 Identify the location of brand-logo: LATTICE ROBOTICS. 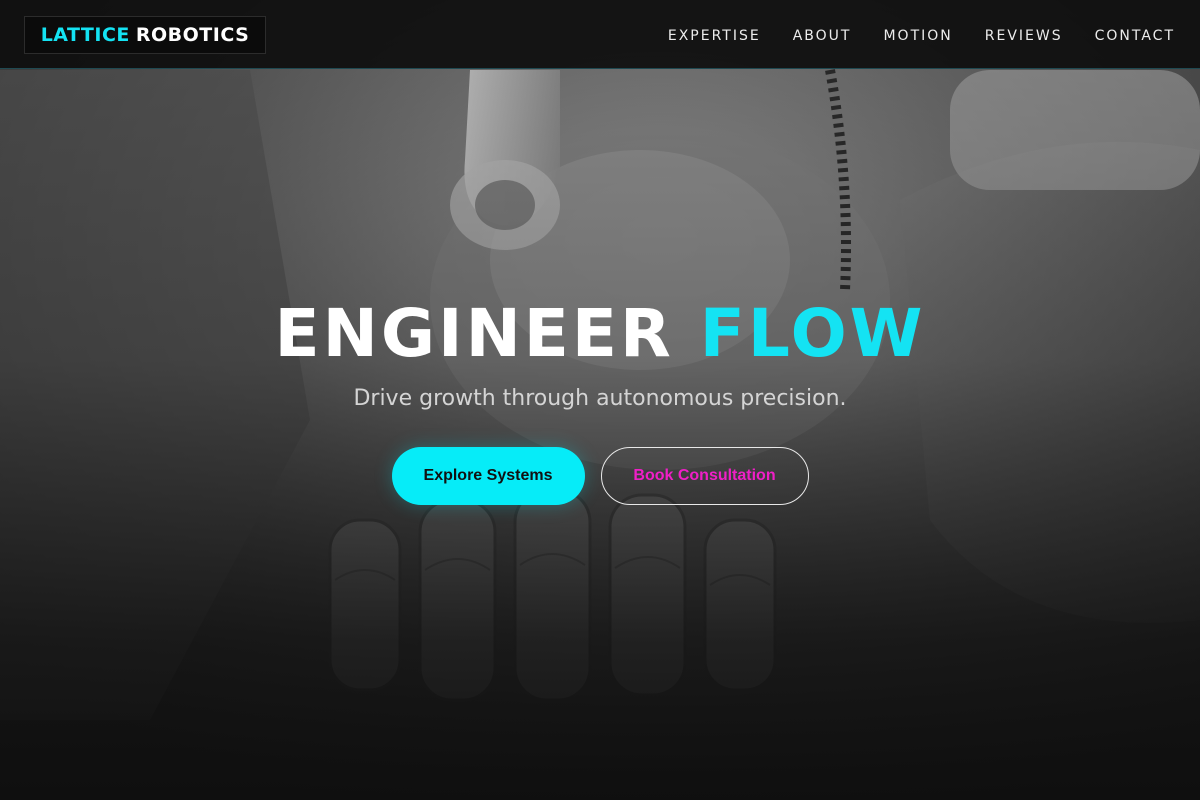
(145, 35).